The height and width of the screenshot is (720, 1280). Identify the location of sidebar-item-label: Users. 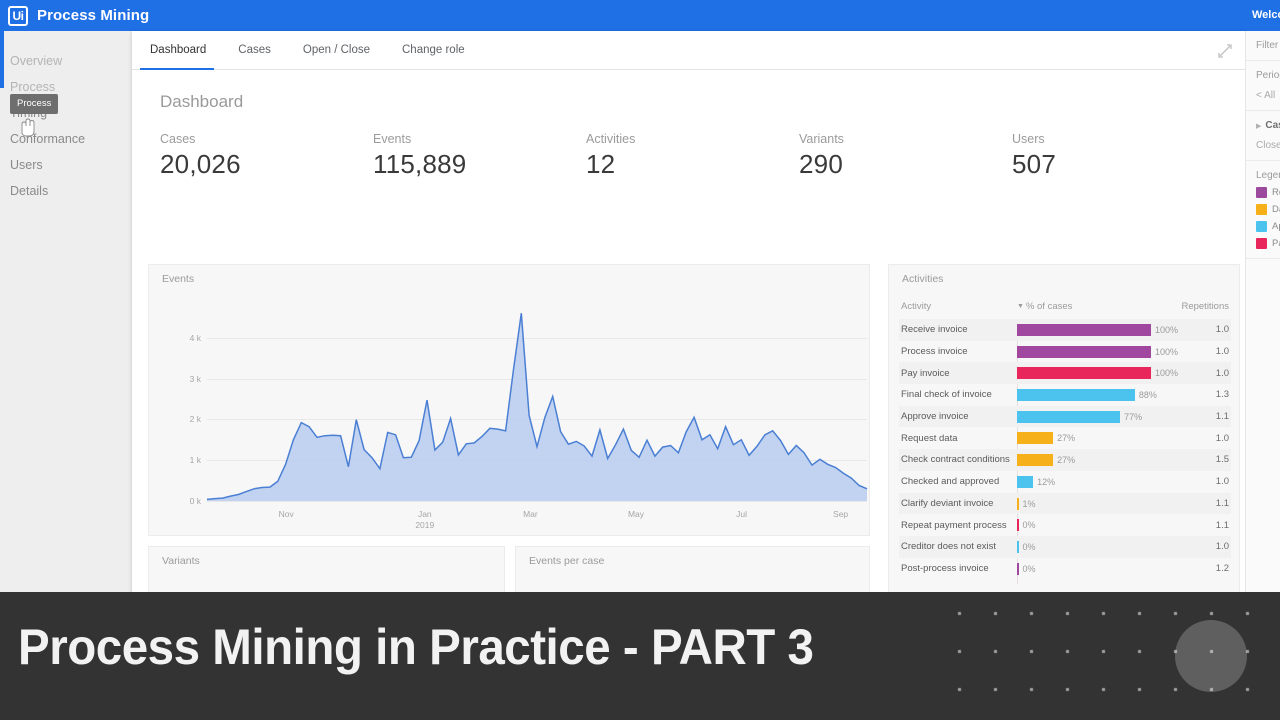
(26, 165).